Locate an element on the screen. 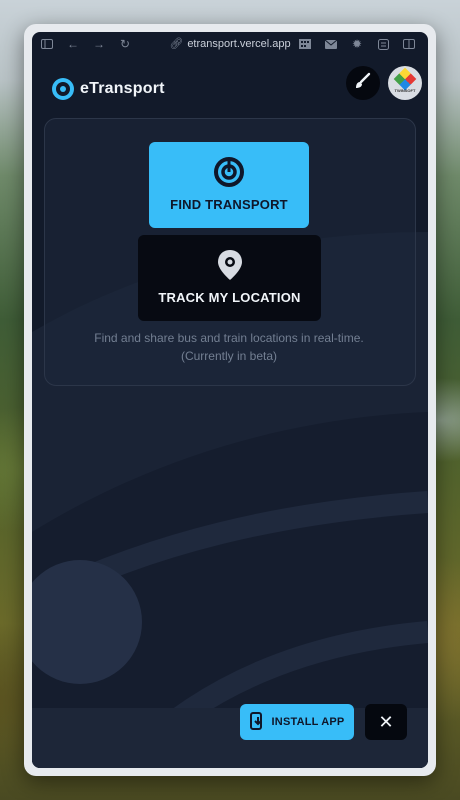  close-icon: ✕ is located at coordinates (386, 721).